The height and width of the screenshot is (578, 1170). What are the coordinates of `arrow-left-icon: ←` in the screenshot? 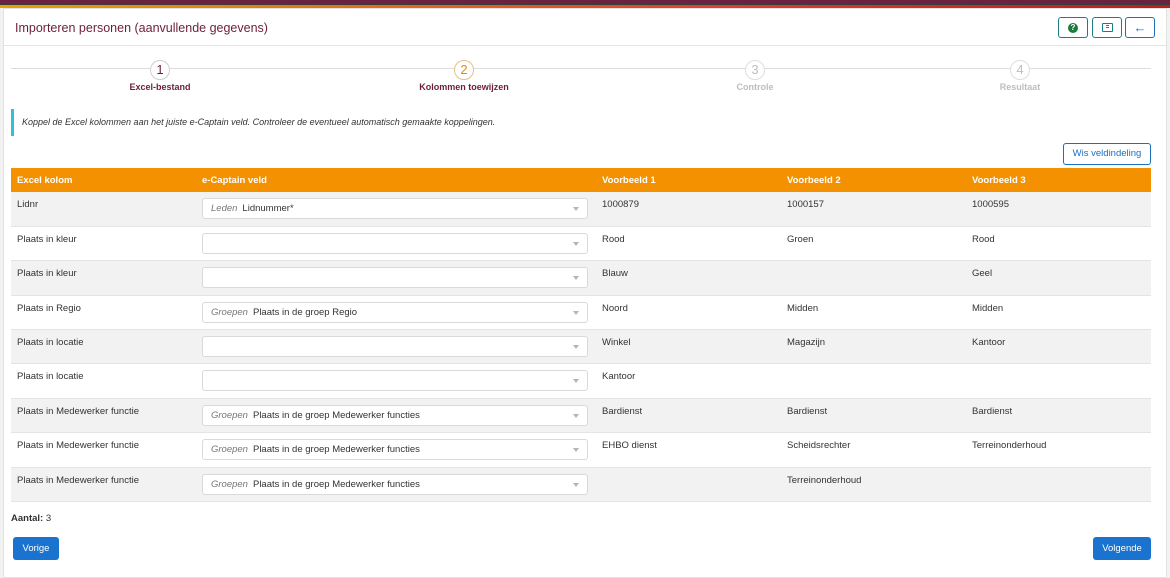 It's located at (1140, 27).